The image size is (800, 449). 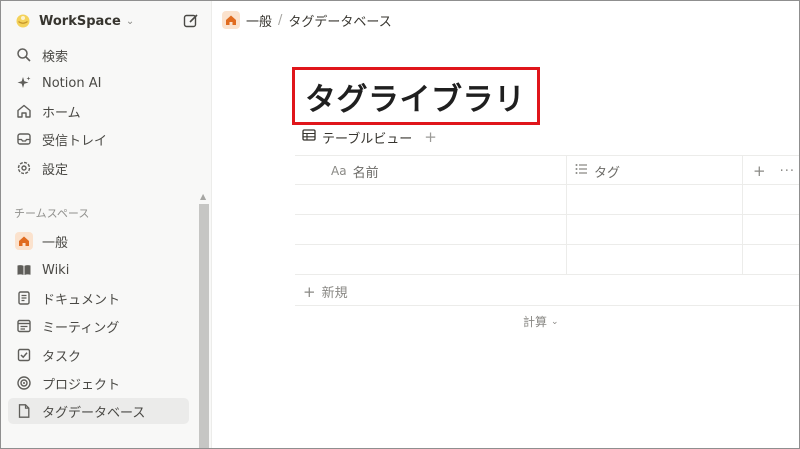 What do you see at coordinates (607, 173) in the screenshot?
I see `column-label: タグ` at bounding box center [607, 173].